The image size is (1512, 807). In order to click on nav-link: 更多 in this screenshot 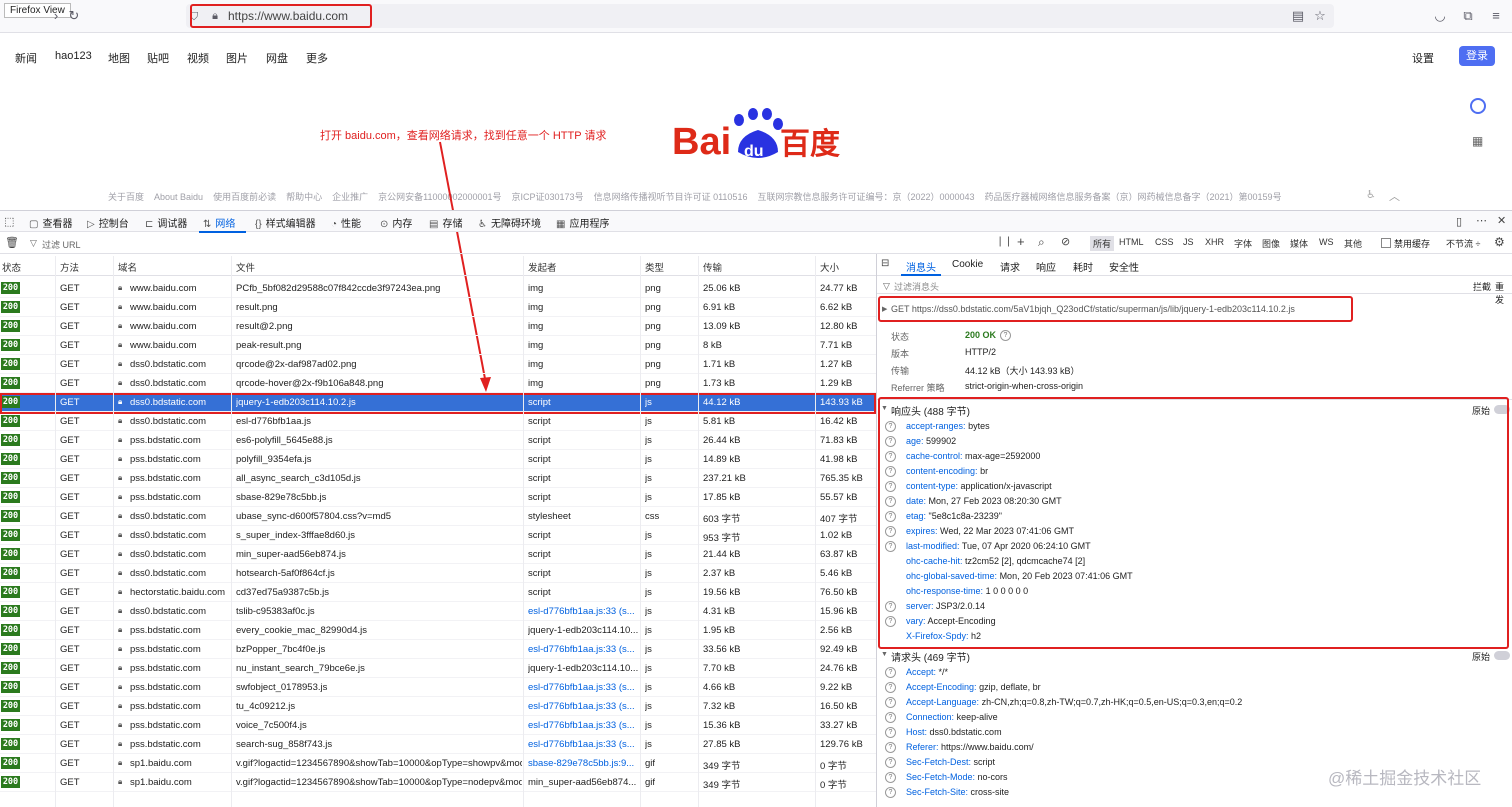, I will do `click(317, 58)`.